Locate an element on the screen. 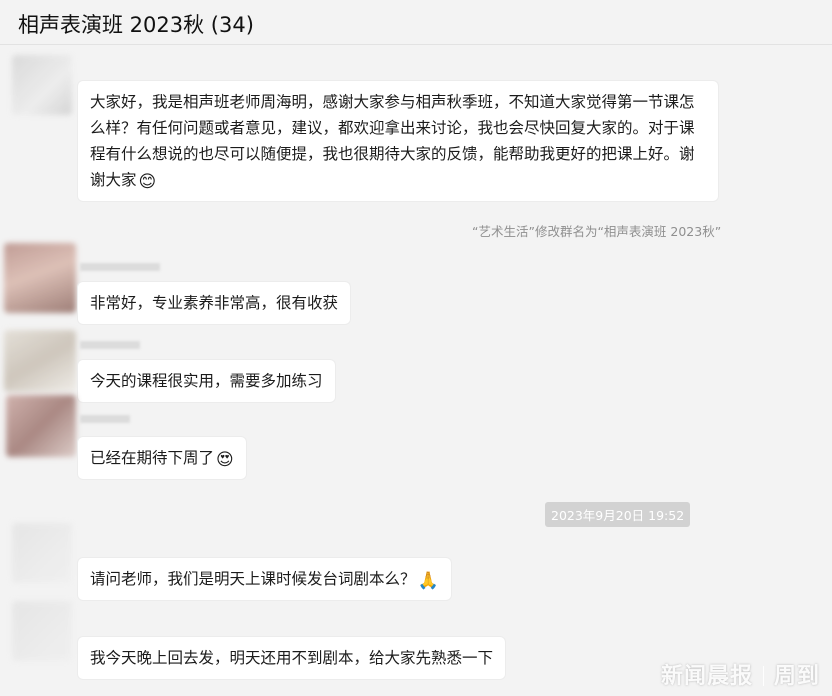  chat-title: 相声表演班 2023秋 (34) is located at coordinates (136, 25).